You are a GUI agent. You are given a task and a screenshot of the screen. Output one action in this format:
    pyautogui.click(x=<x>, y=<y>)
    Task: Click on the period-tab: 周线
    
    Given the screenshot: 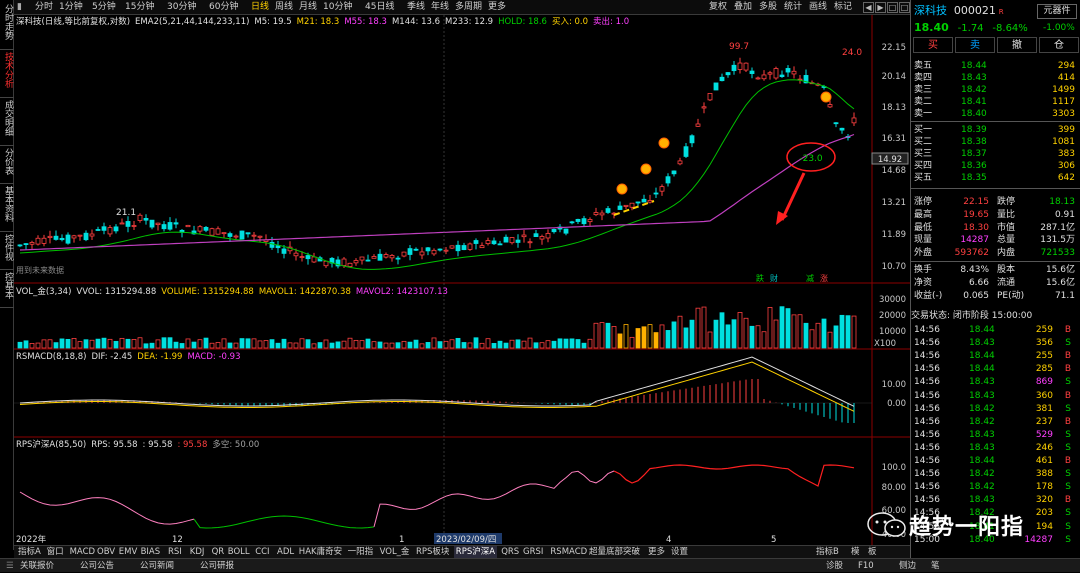 What is the action you would take?
    pyautogui.click(x=284, y=7)
    